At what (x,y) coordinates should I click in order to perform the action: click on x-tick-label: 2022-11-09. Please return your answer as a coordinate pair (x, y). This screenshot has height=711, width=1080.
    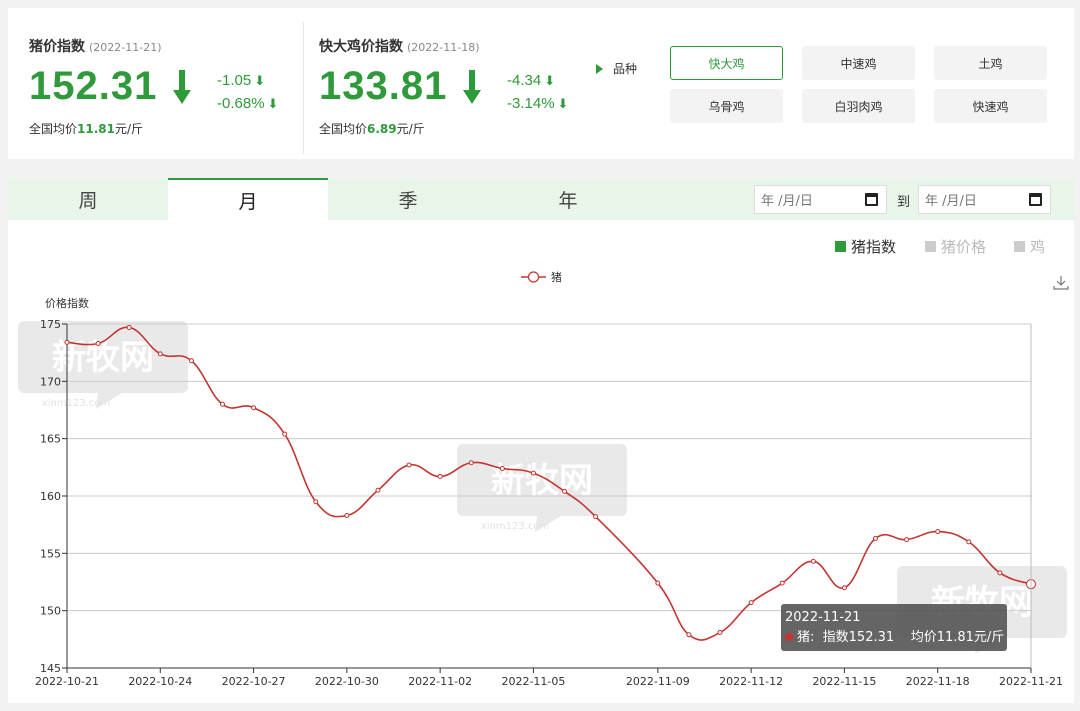
    Looking at the image, I should click on (658, 681).